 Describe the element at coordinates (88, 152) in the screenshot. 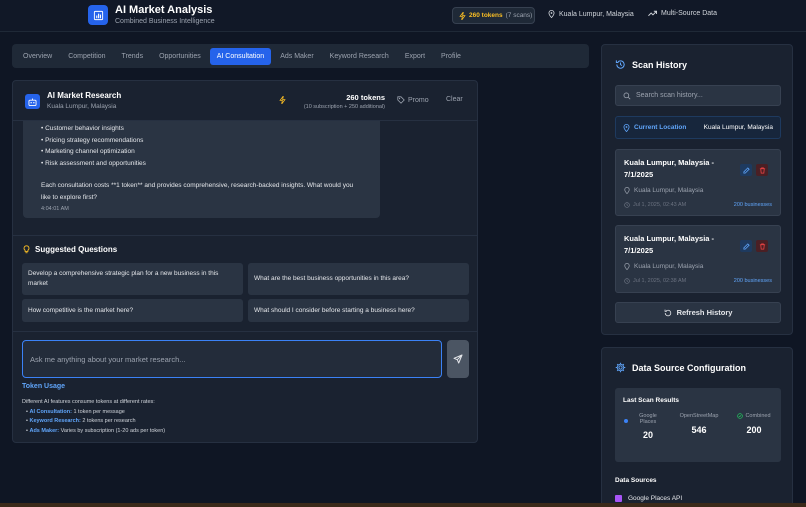

I see `message-line: • Marketing channel optimization` at that location.